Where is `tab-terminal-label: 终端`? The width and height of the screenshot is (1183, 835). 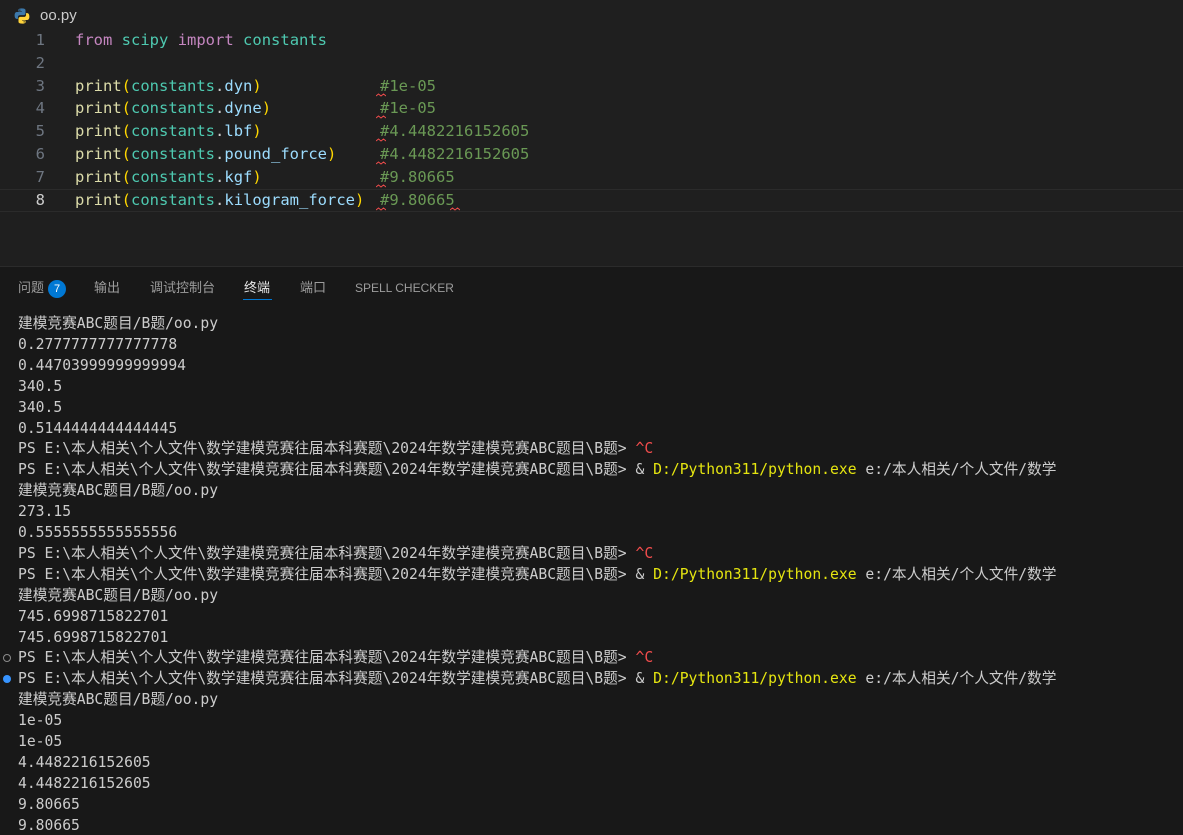
tab-terminal-label: 终端 is located at coordinates (257, 287).